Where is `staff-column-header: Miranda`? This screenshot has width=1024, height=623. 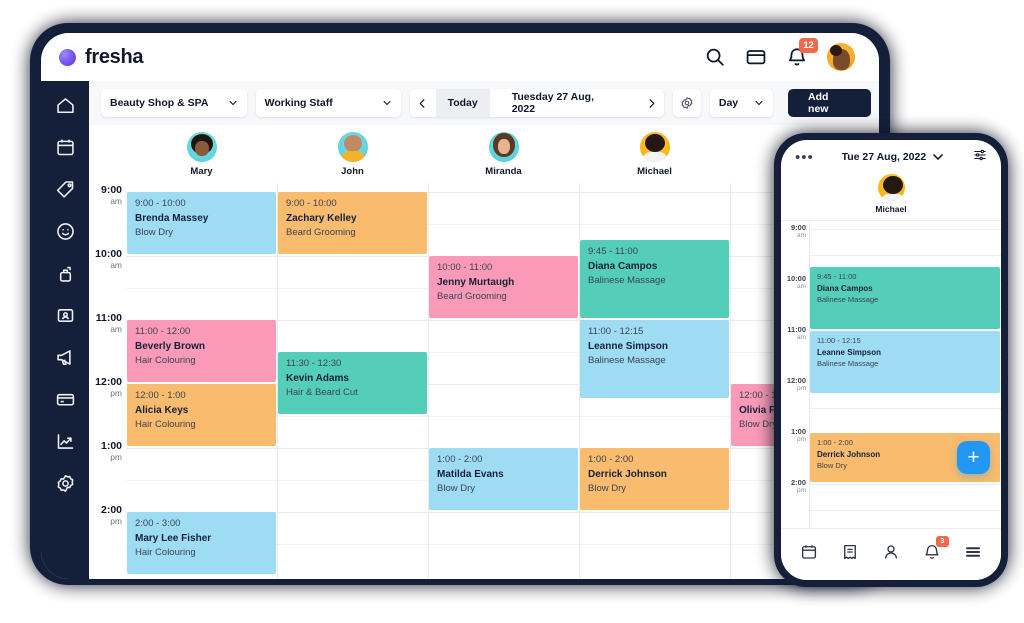 staff-column-header: Miranda is located at coordinates (503, 154).